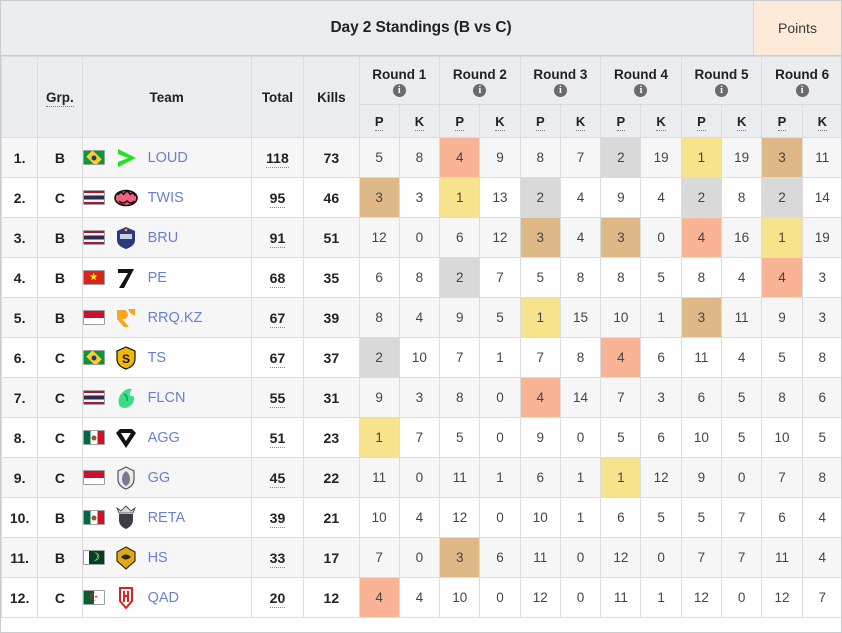 Image resolution: width=842 pixels, height=633 pixels. Describe the element at coordinates (164, 438) in the screenshot. I see `team-name-link: AGG` at that location.